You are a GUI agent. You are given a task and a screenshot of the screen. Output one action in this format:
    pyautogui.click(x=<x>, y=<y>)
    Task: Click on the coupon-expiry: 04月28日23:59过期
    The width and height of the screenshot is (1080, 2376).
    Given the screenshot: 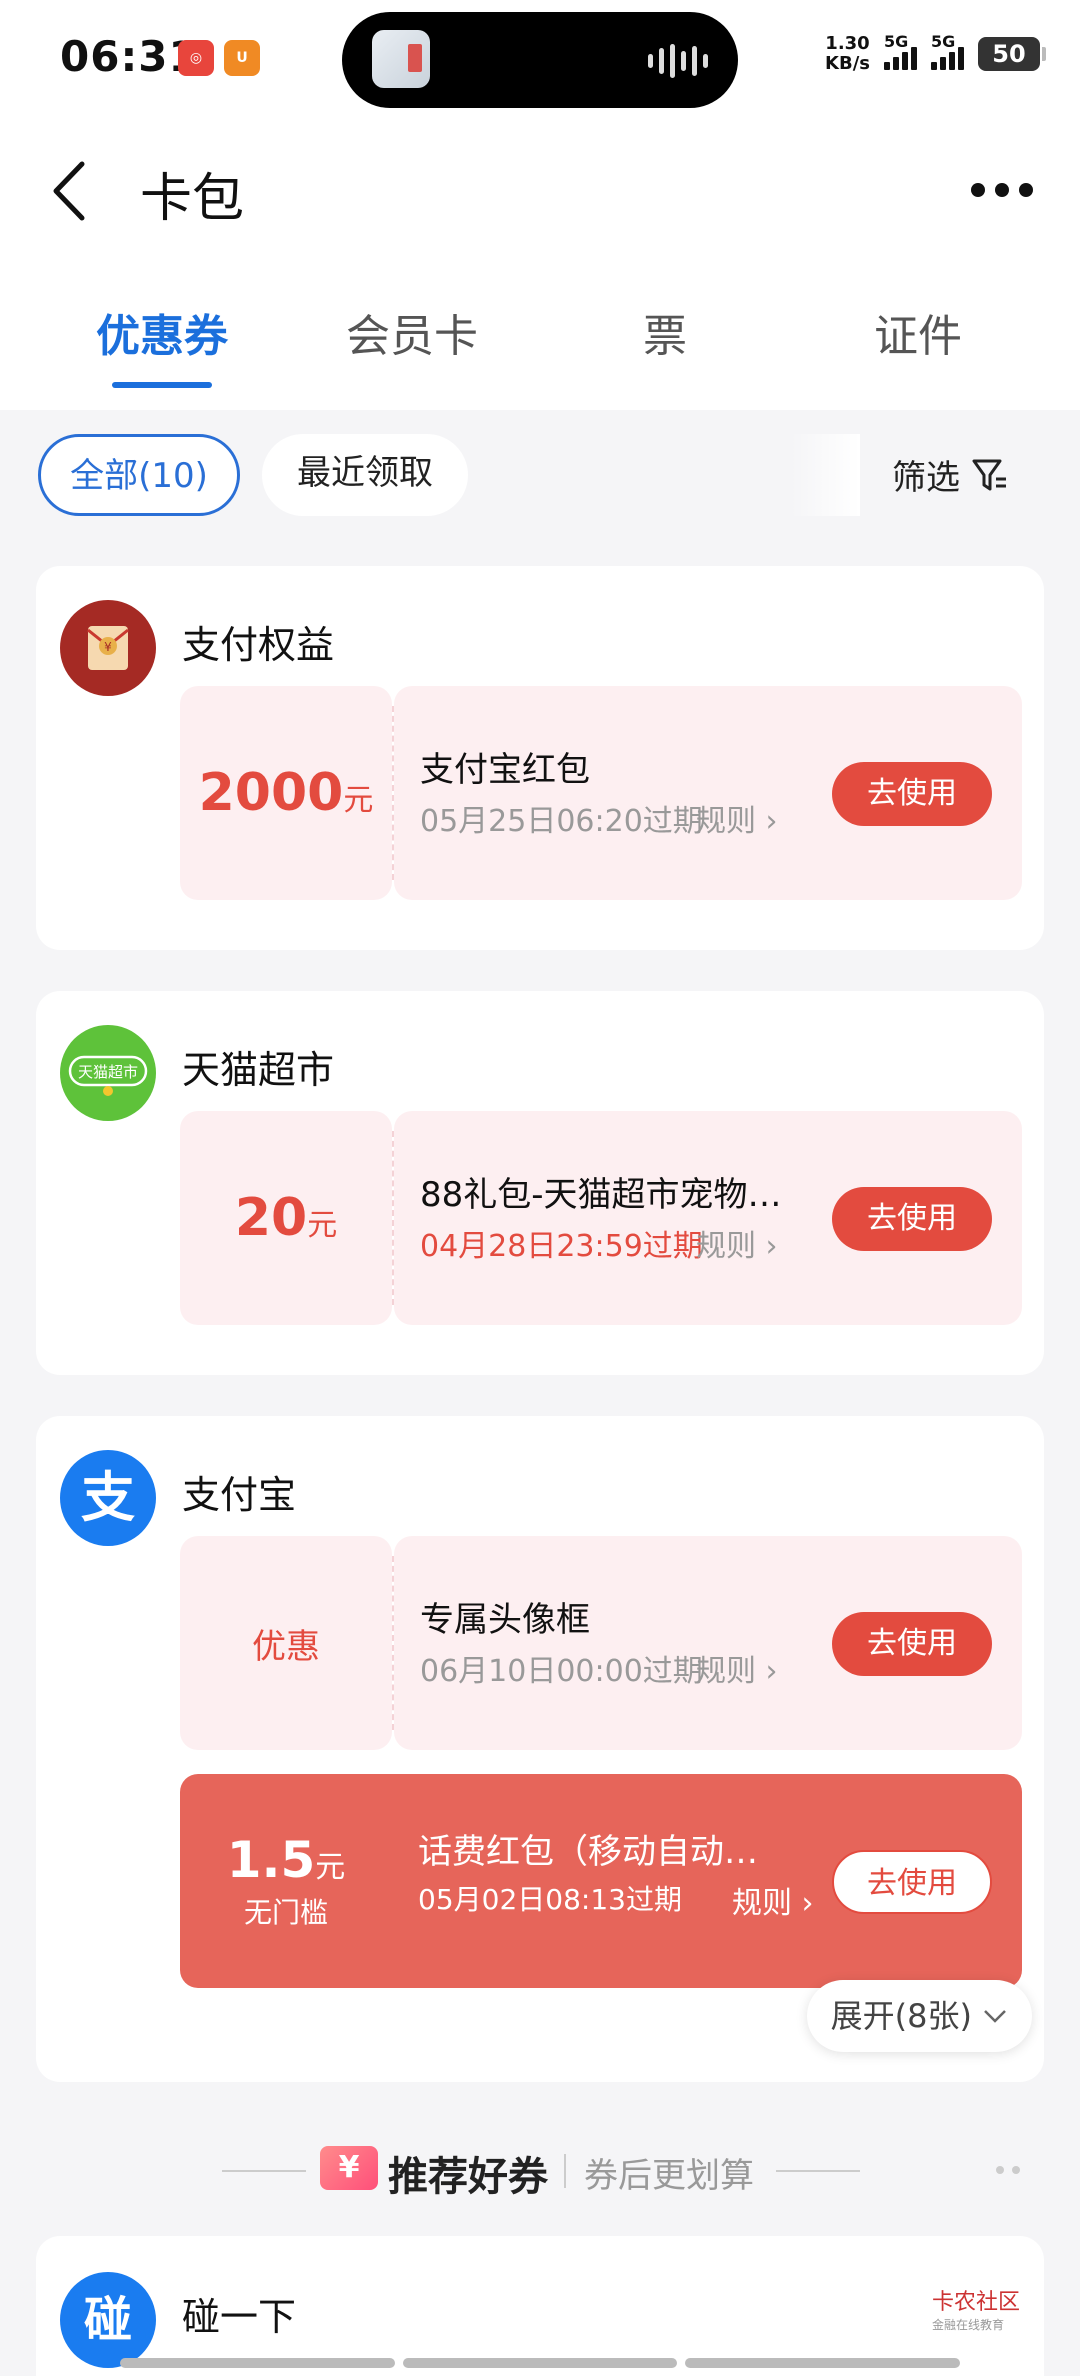 What is the action you would take?
    pyautogui.click(x=561, y=1246)
    